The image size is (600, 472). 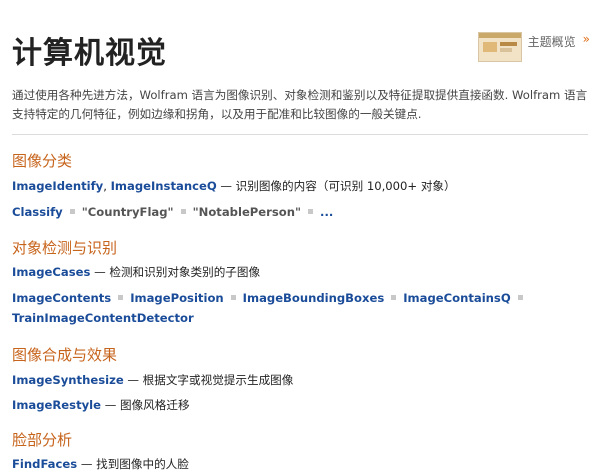 I want to click on function-link: ImagePosition, so click(x=176, y=298).